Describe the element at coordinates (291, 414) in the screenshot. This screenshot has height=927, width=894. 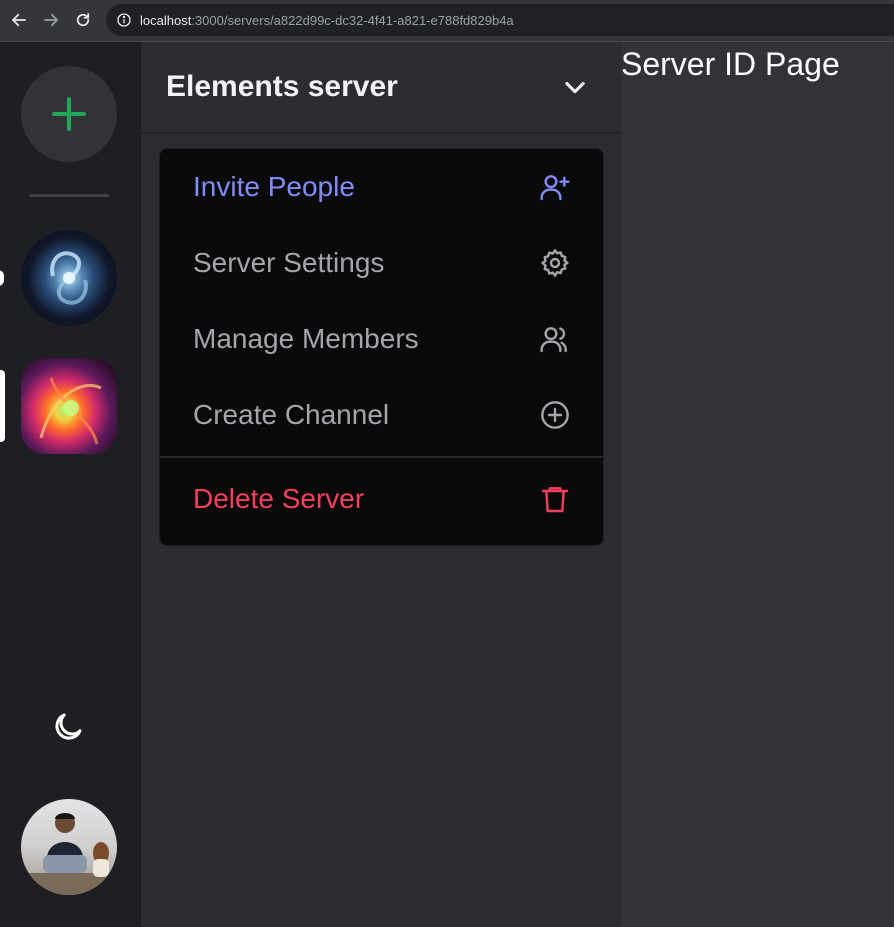
I see `menu-item-label: Create Channel` at that location.